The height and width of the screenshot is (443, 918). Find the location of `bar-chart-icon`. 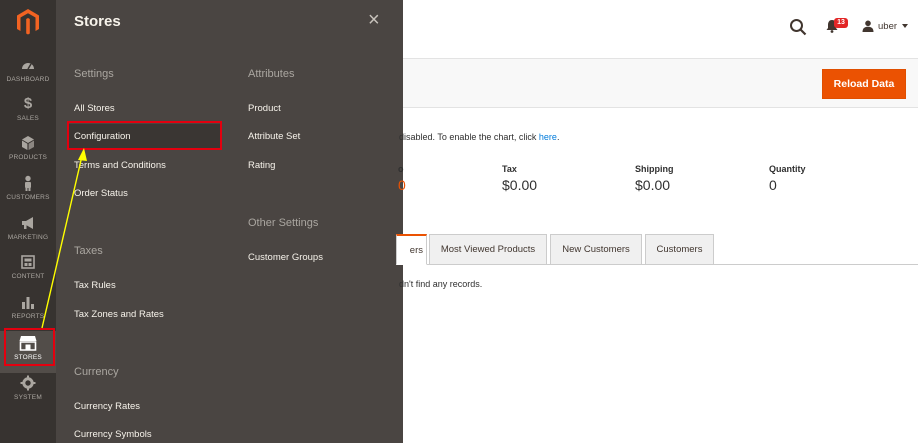

bar-chart-icon is located at coordinates (28, 303).